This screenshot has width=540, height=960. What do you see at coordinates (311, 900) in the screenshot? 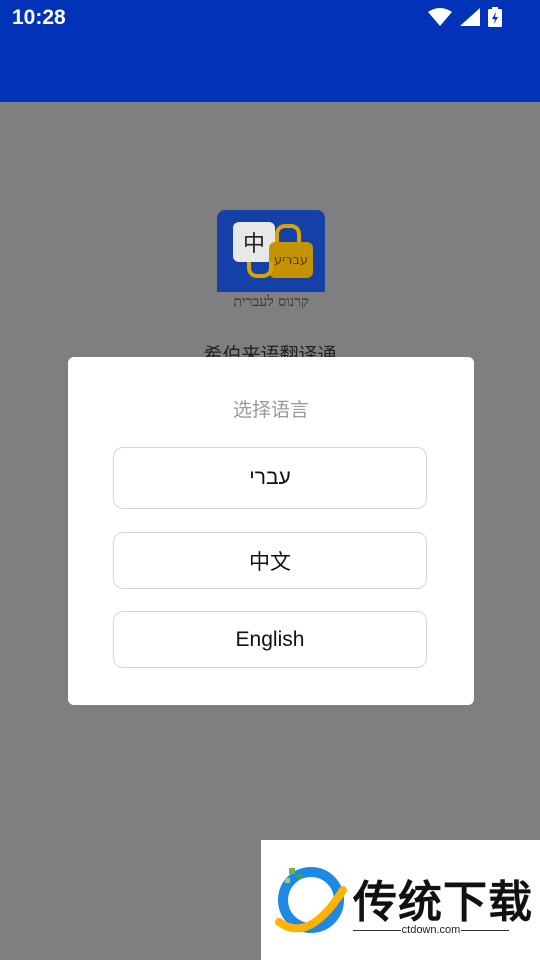
I see `brand-logo-icon` at bounding box center [311, 900].